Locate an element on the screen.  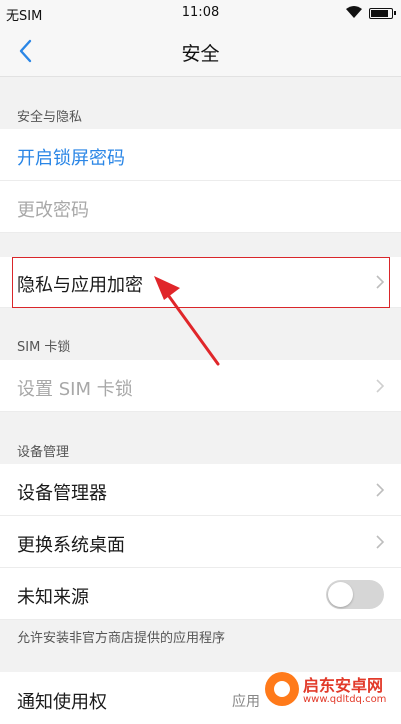
sim-lock-row: 设置 SIM 卡锁 is located at coordinates (200, 386).